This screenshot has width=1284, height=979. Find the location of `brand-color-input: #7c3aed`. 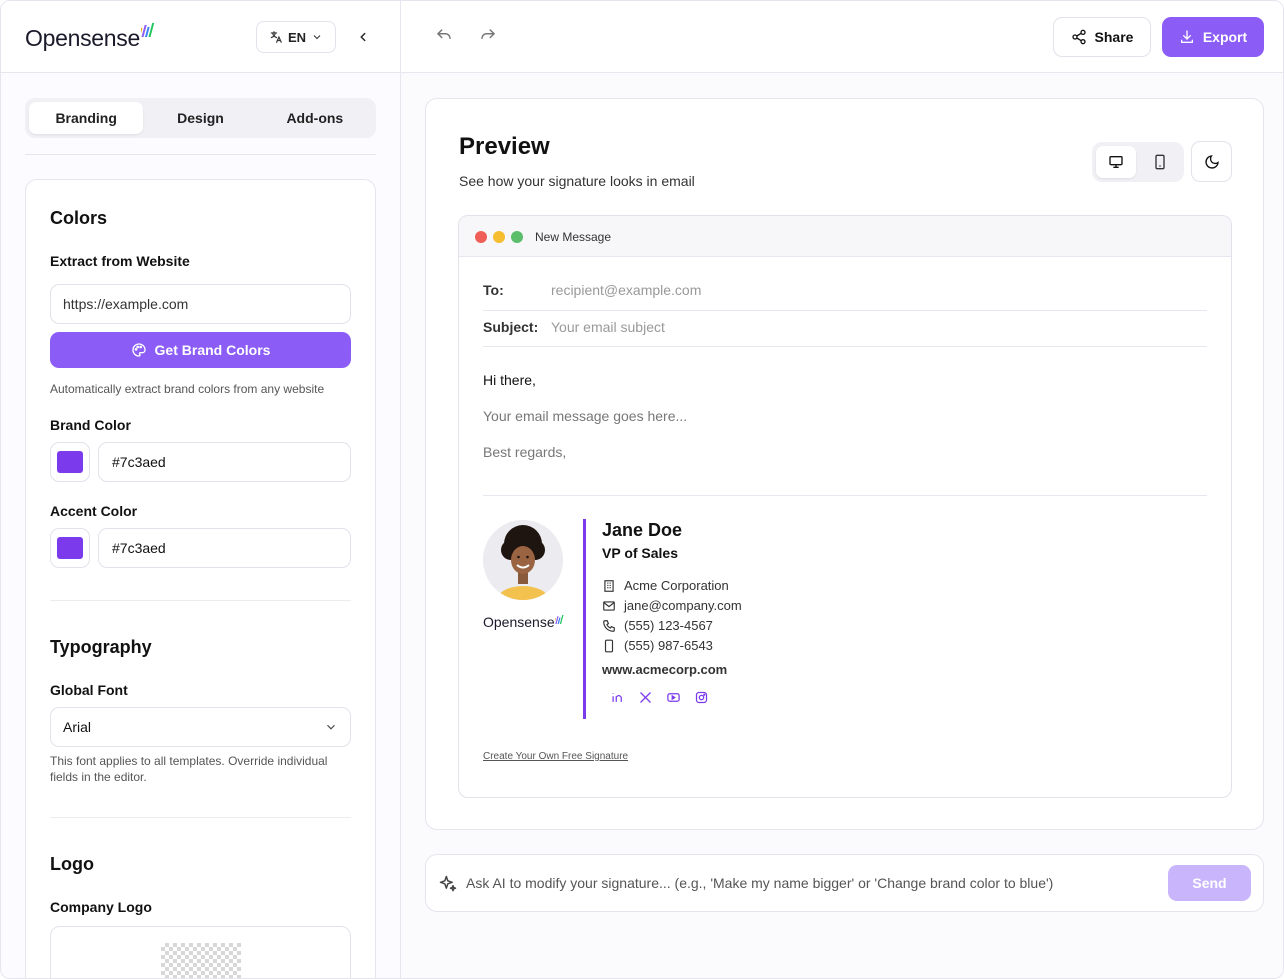

brand-color-input: #7c3aed is located at coordinates (224, 462).